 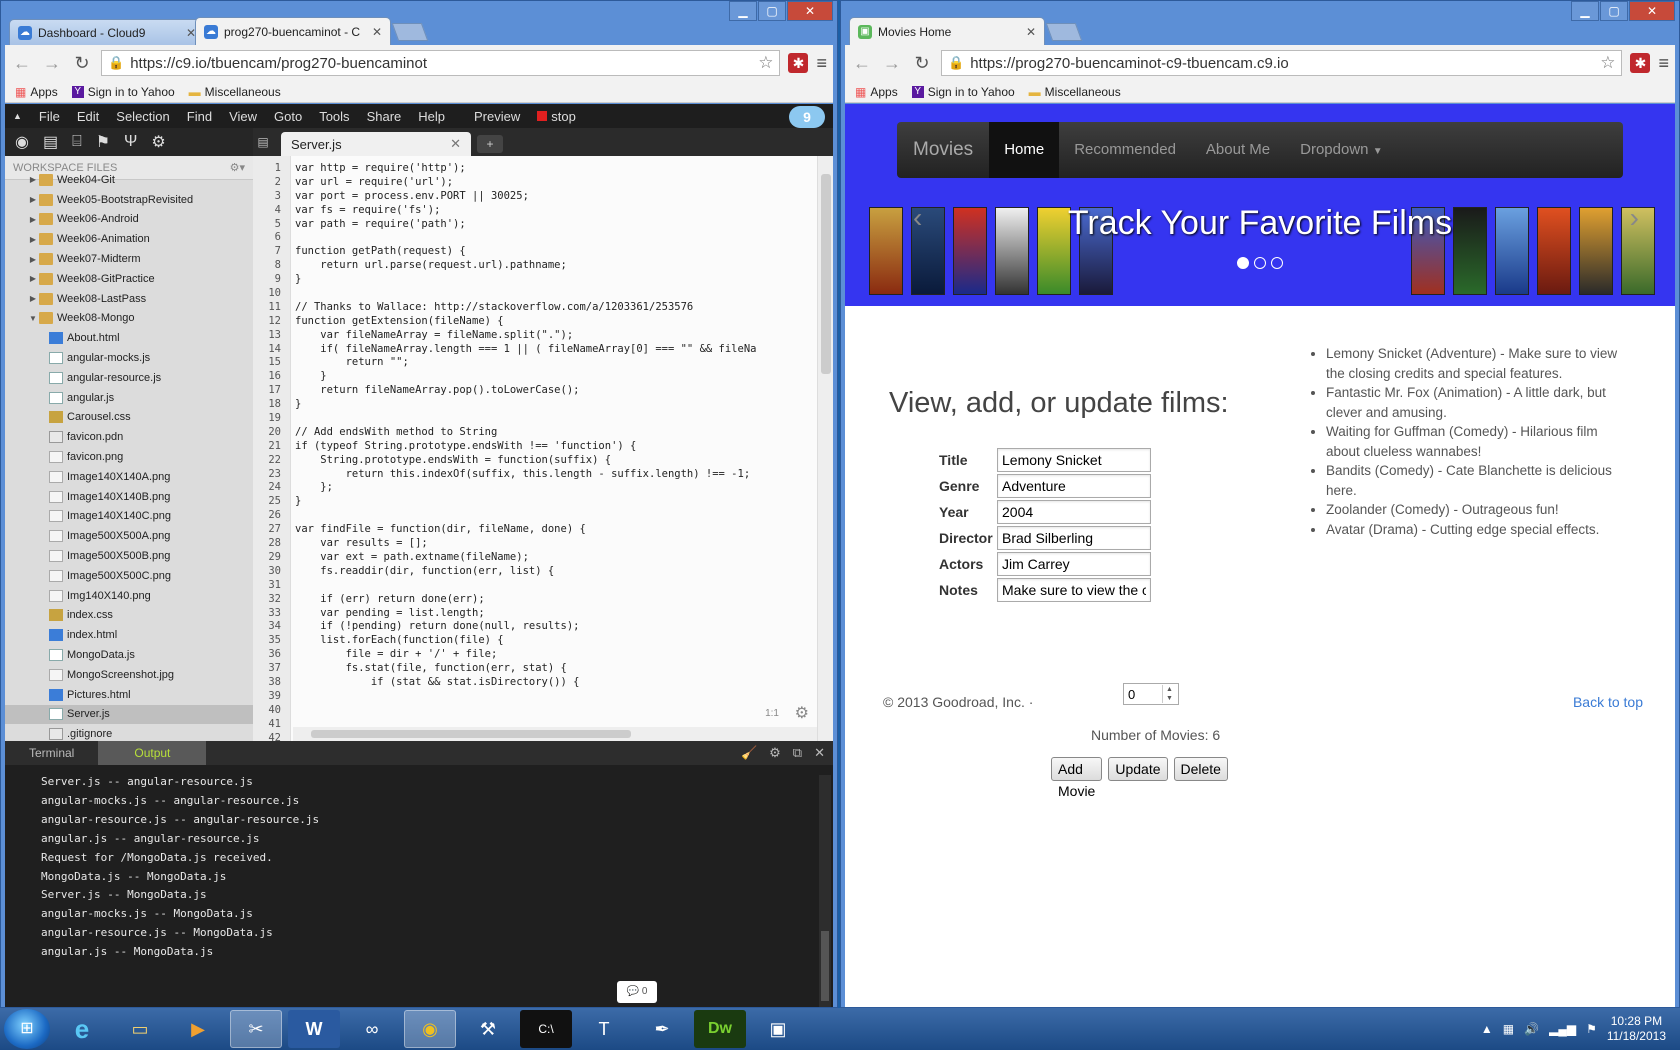 I want to click on expanded-arrow-icon: ▼, so click(x=33, y=318).